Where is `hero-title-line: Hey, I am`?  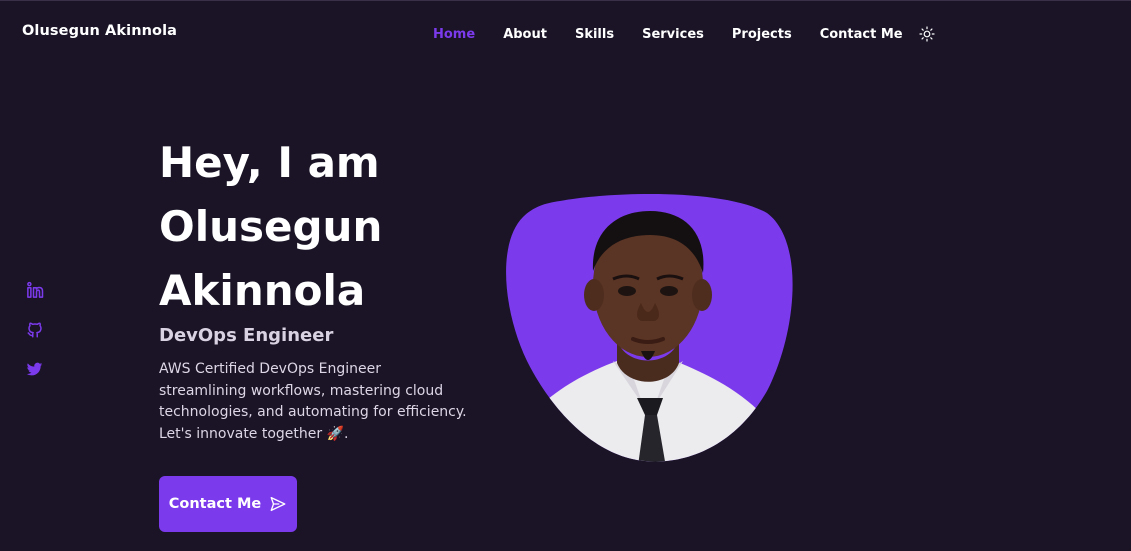
hero-title-line: Hey, I am is located at coordinates (269, 162).